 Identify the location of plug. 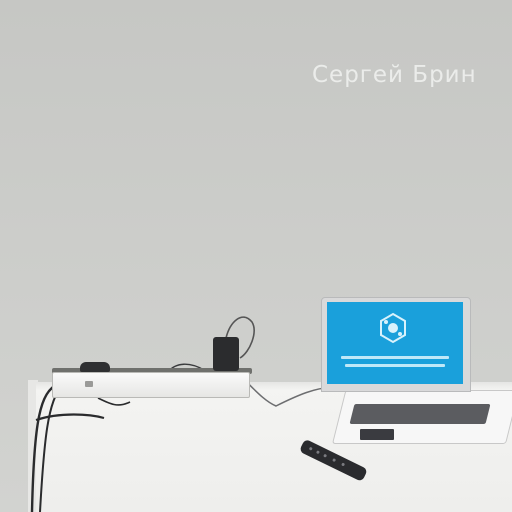
(95, 367).